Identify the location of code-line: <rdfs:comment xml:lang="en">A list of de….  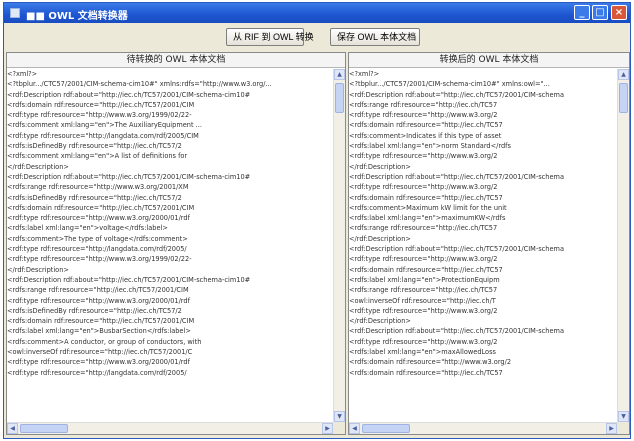
(97, 156).